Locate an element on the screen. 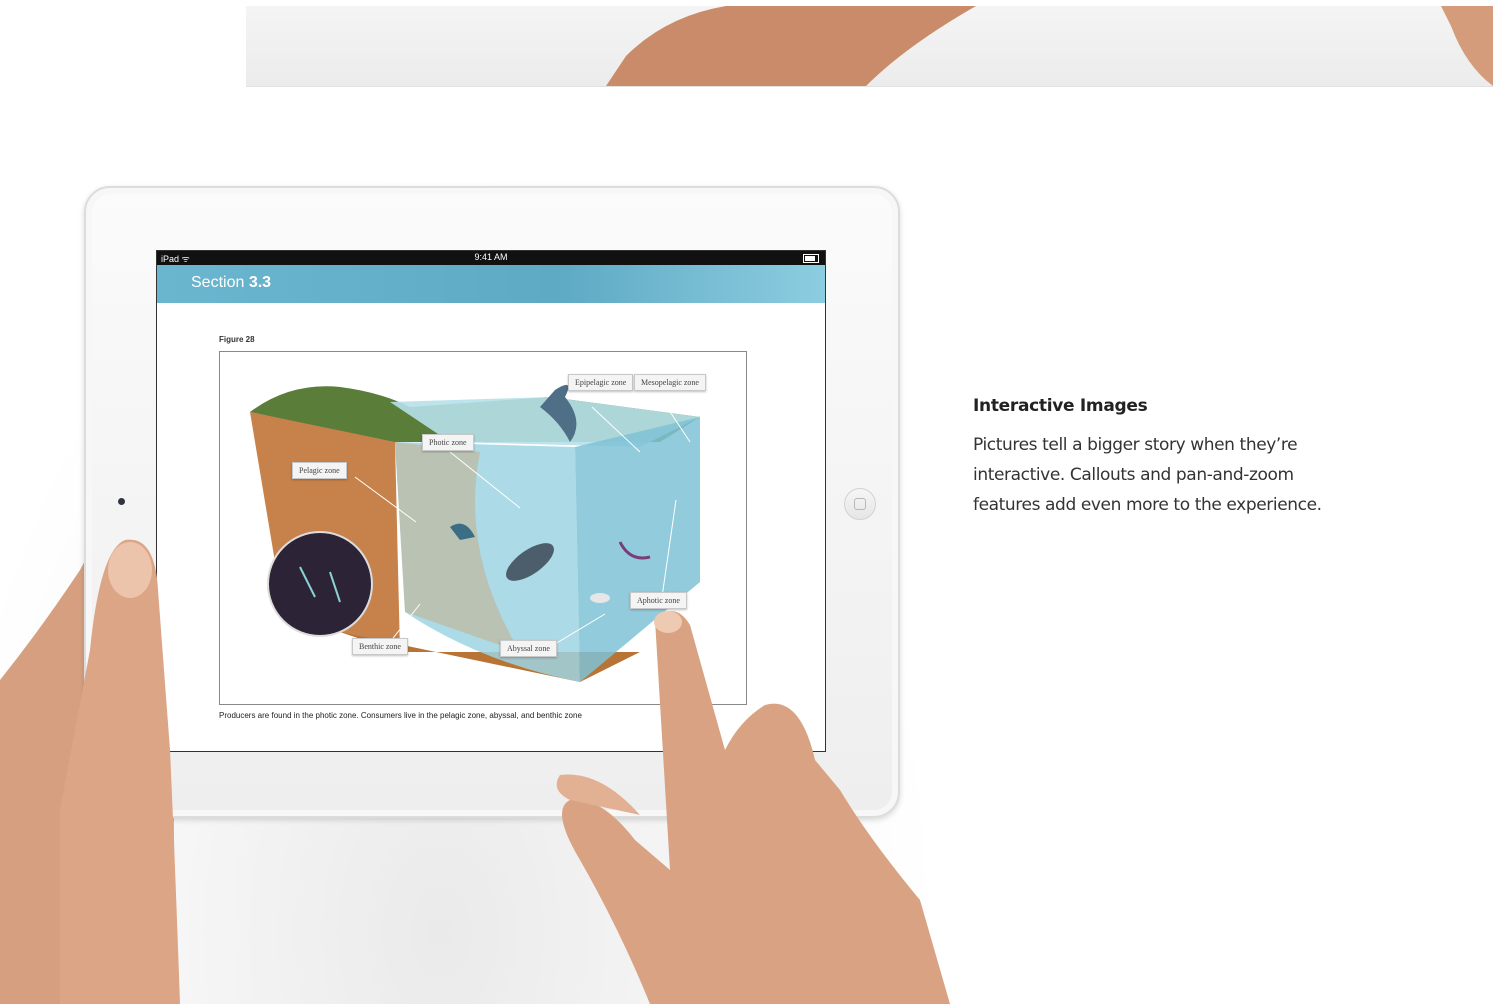 The width and height of the screenshot is (1493, 1004). section-title: Section 3.3 is located at coordinates (231, 283).